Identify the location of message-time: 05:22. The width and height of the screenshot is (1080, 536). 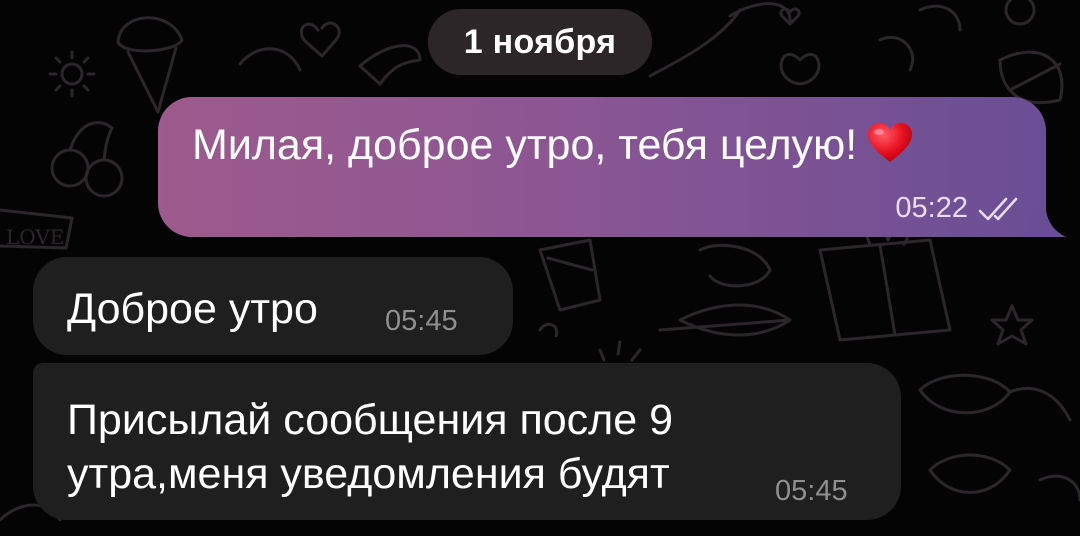
(931, 208).